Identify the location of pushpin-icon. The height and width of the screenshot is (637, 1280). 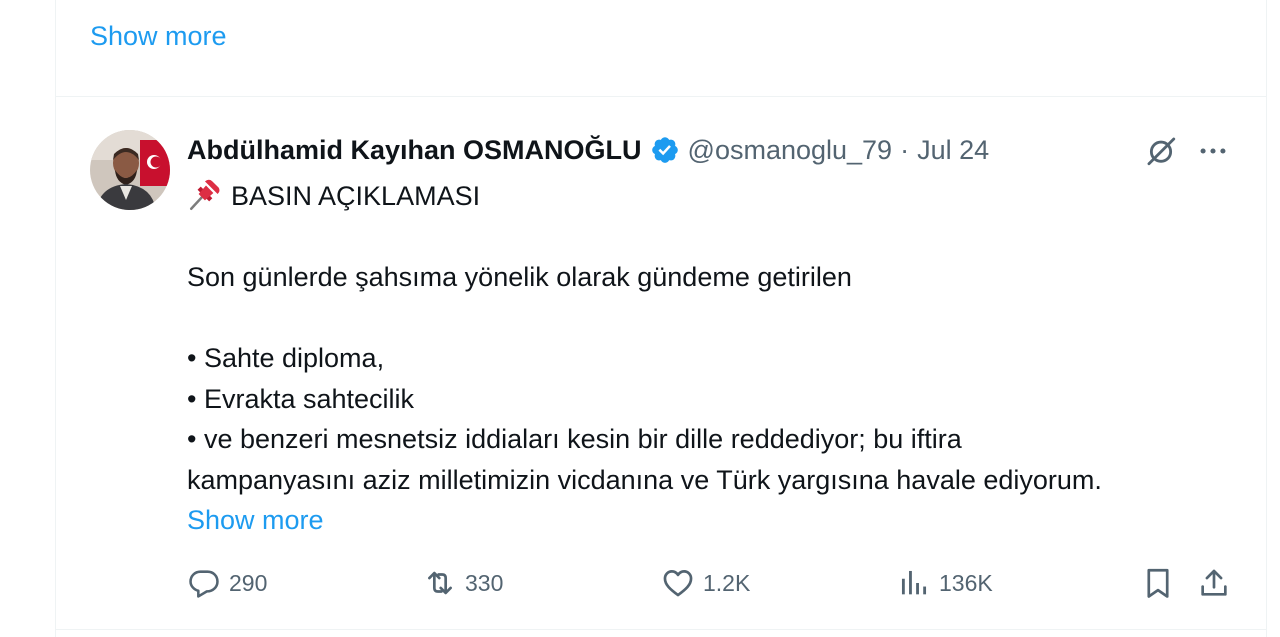
(204, 195).